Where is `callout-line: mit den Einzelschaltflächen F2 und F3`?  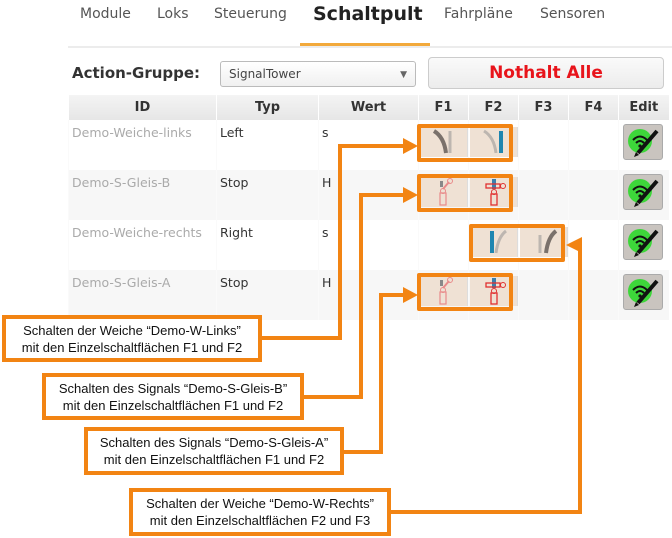
callout-line: mit den Einzelschaltflächen F2 und F3 is located at coordinates (260, 520).